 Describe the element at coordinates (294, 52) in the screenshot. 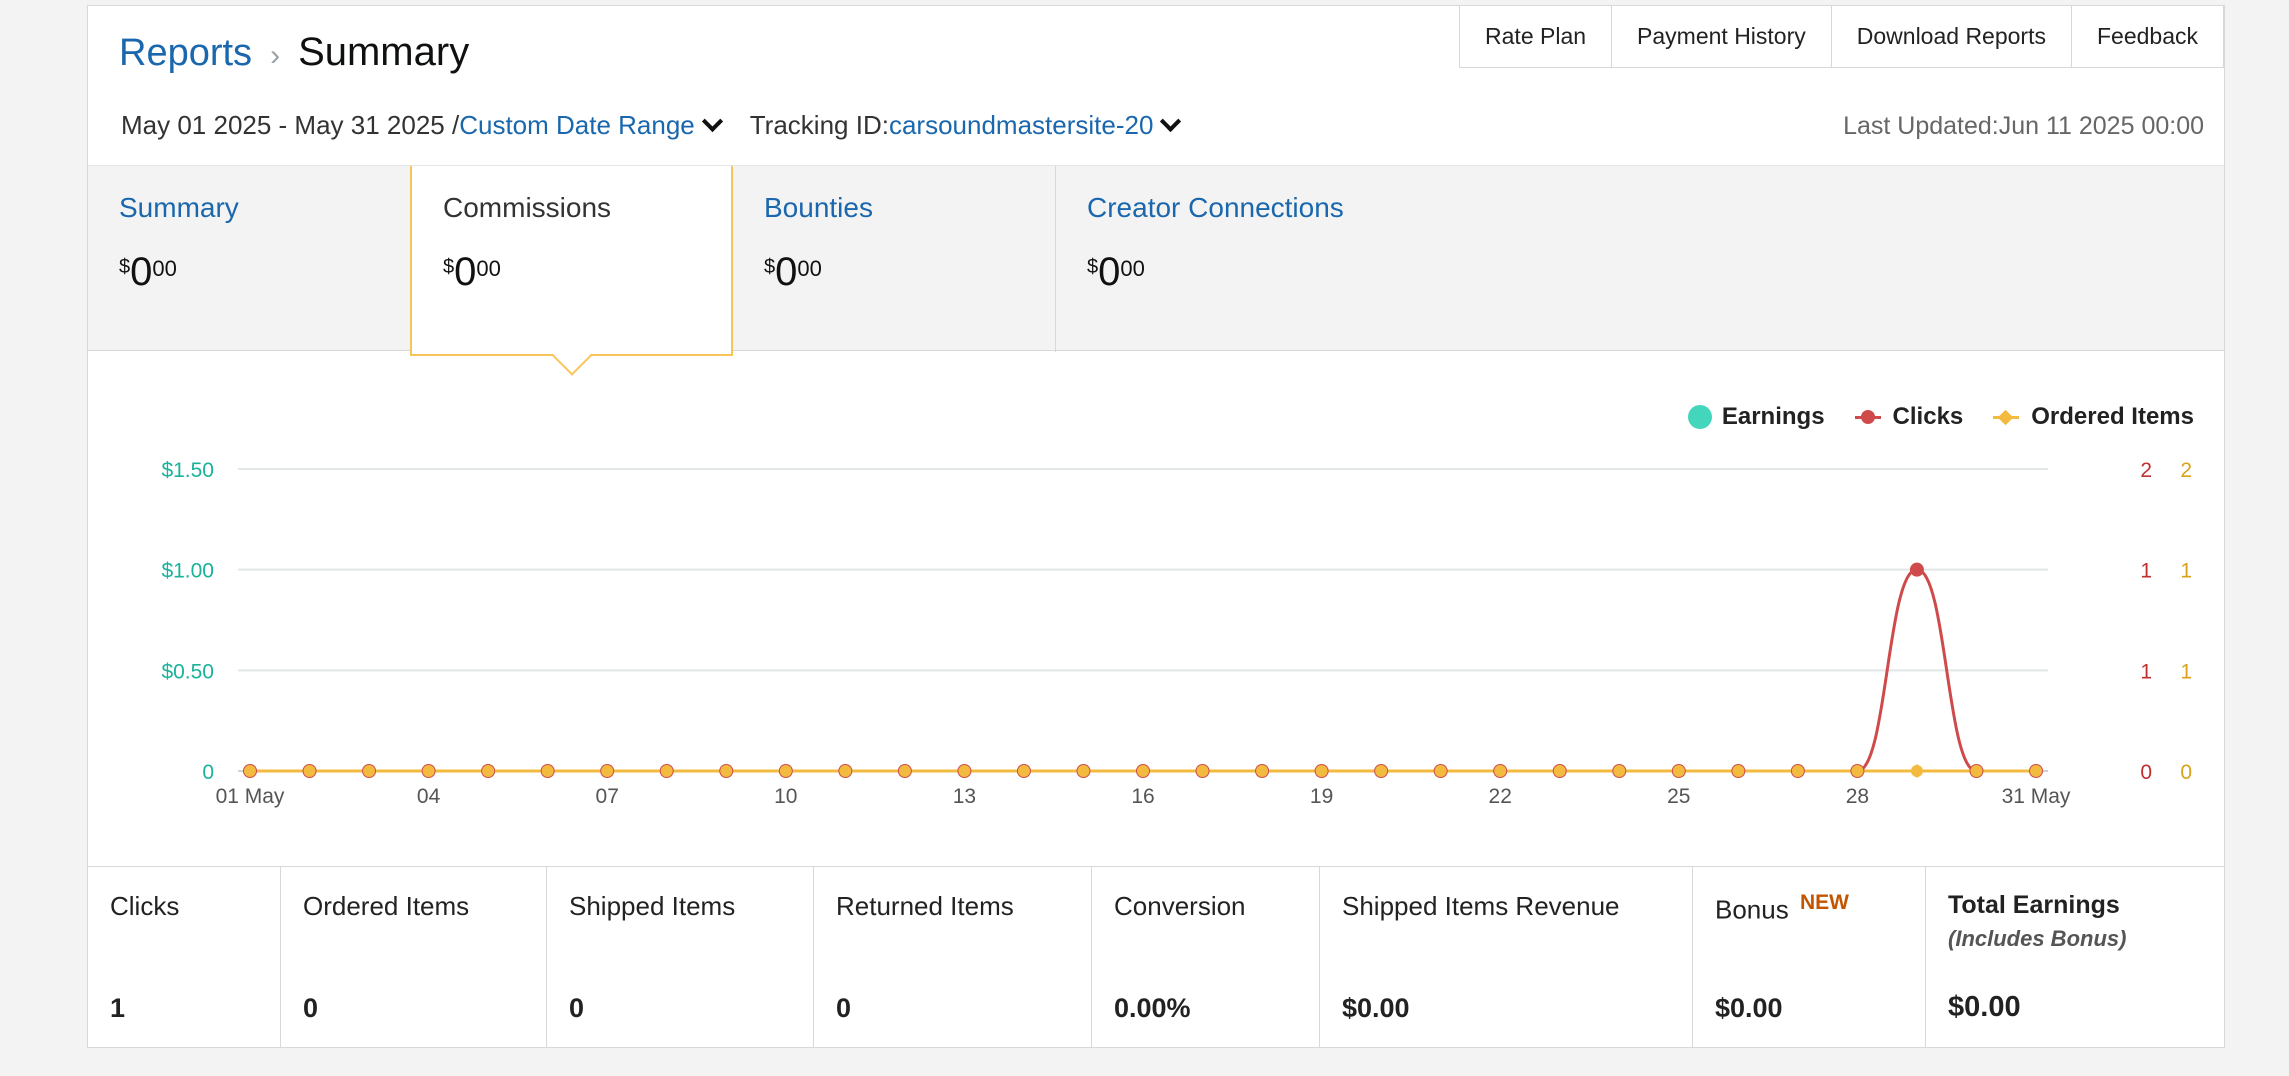

I see `breadcrumb: Reports › Summary` at that location.